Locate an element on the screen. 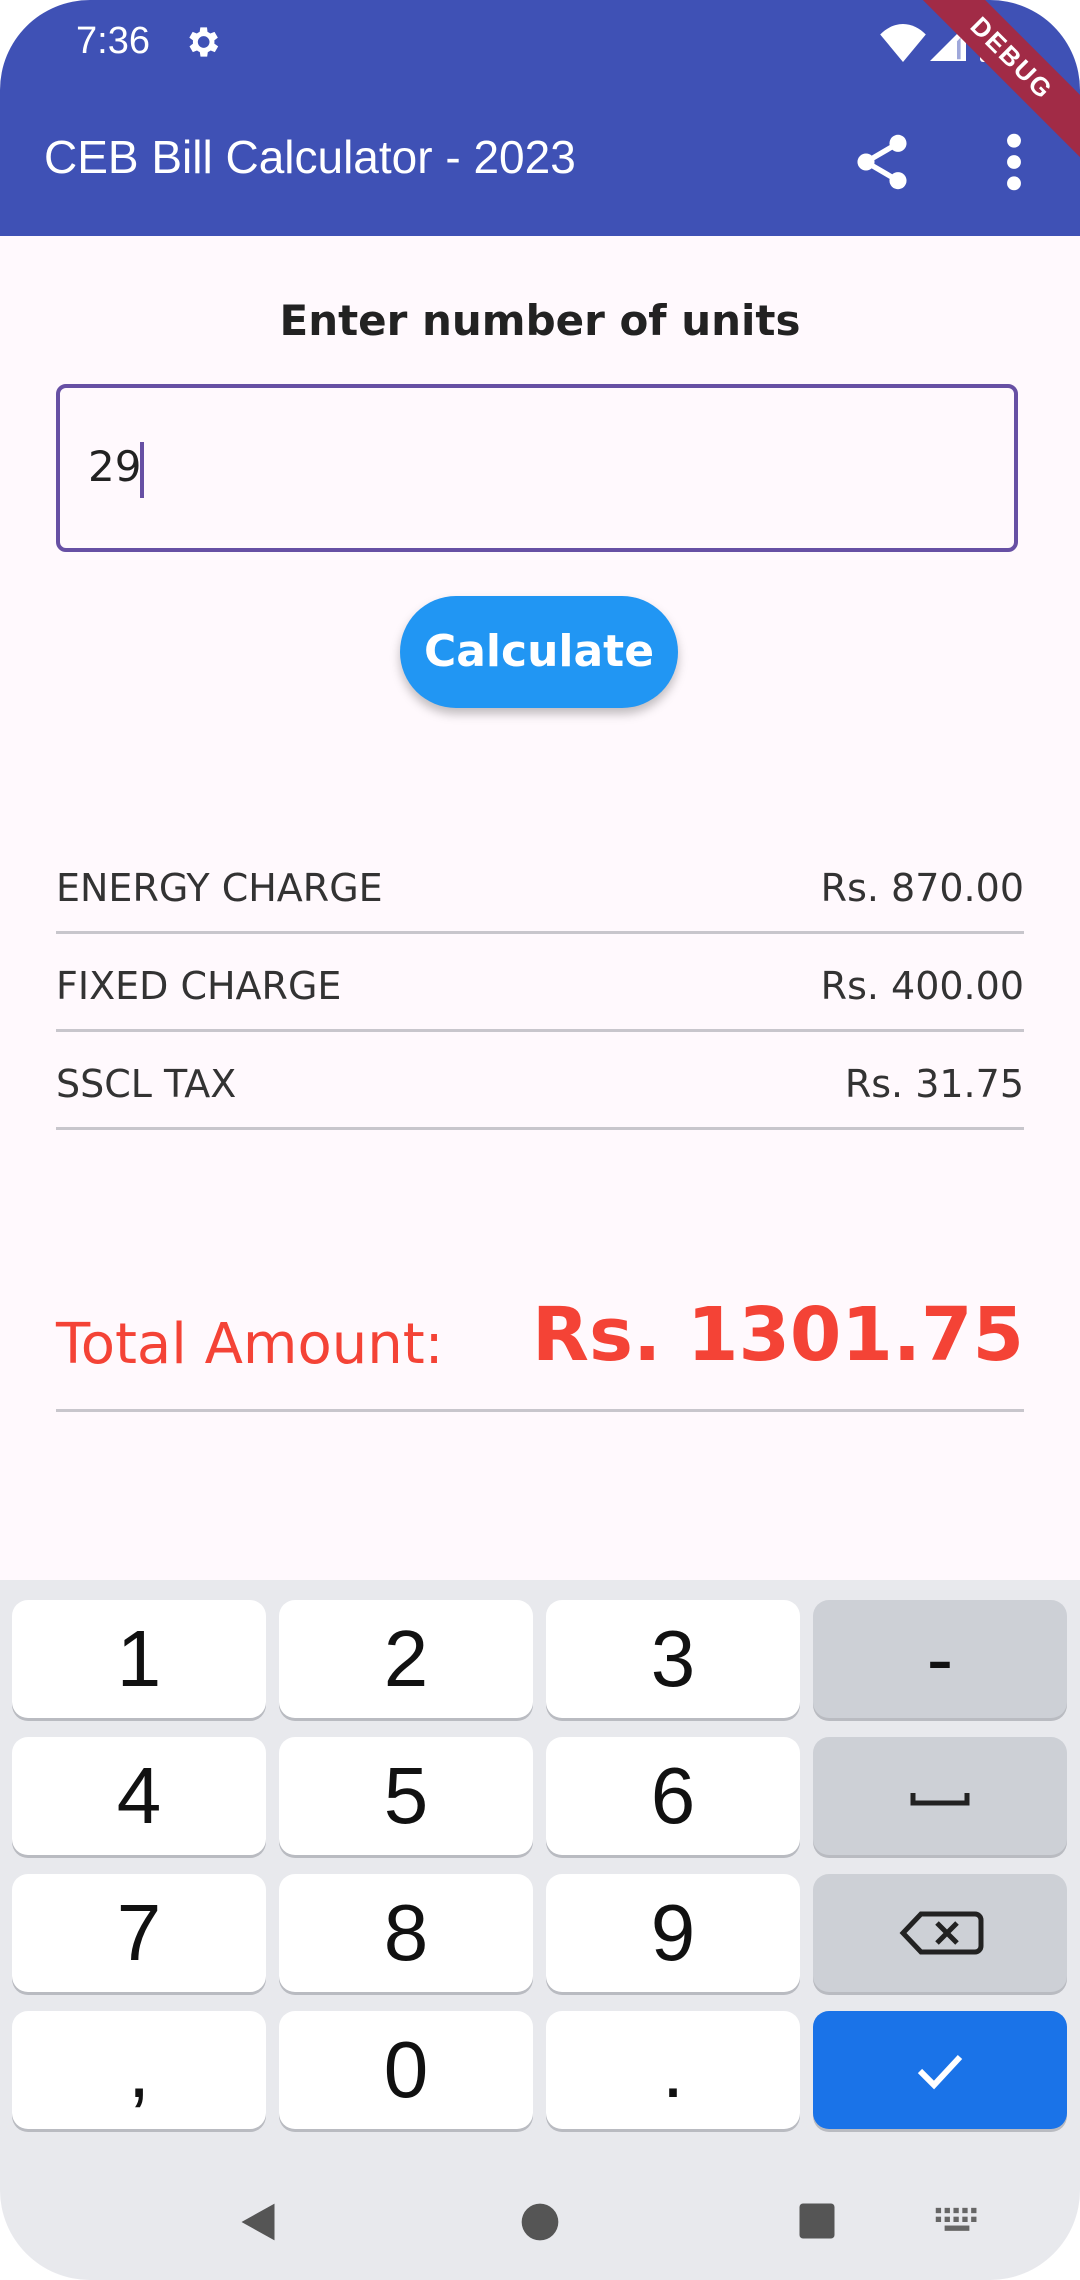  key-2: 2 is located at coordinates (406, 1659).